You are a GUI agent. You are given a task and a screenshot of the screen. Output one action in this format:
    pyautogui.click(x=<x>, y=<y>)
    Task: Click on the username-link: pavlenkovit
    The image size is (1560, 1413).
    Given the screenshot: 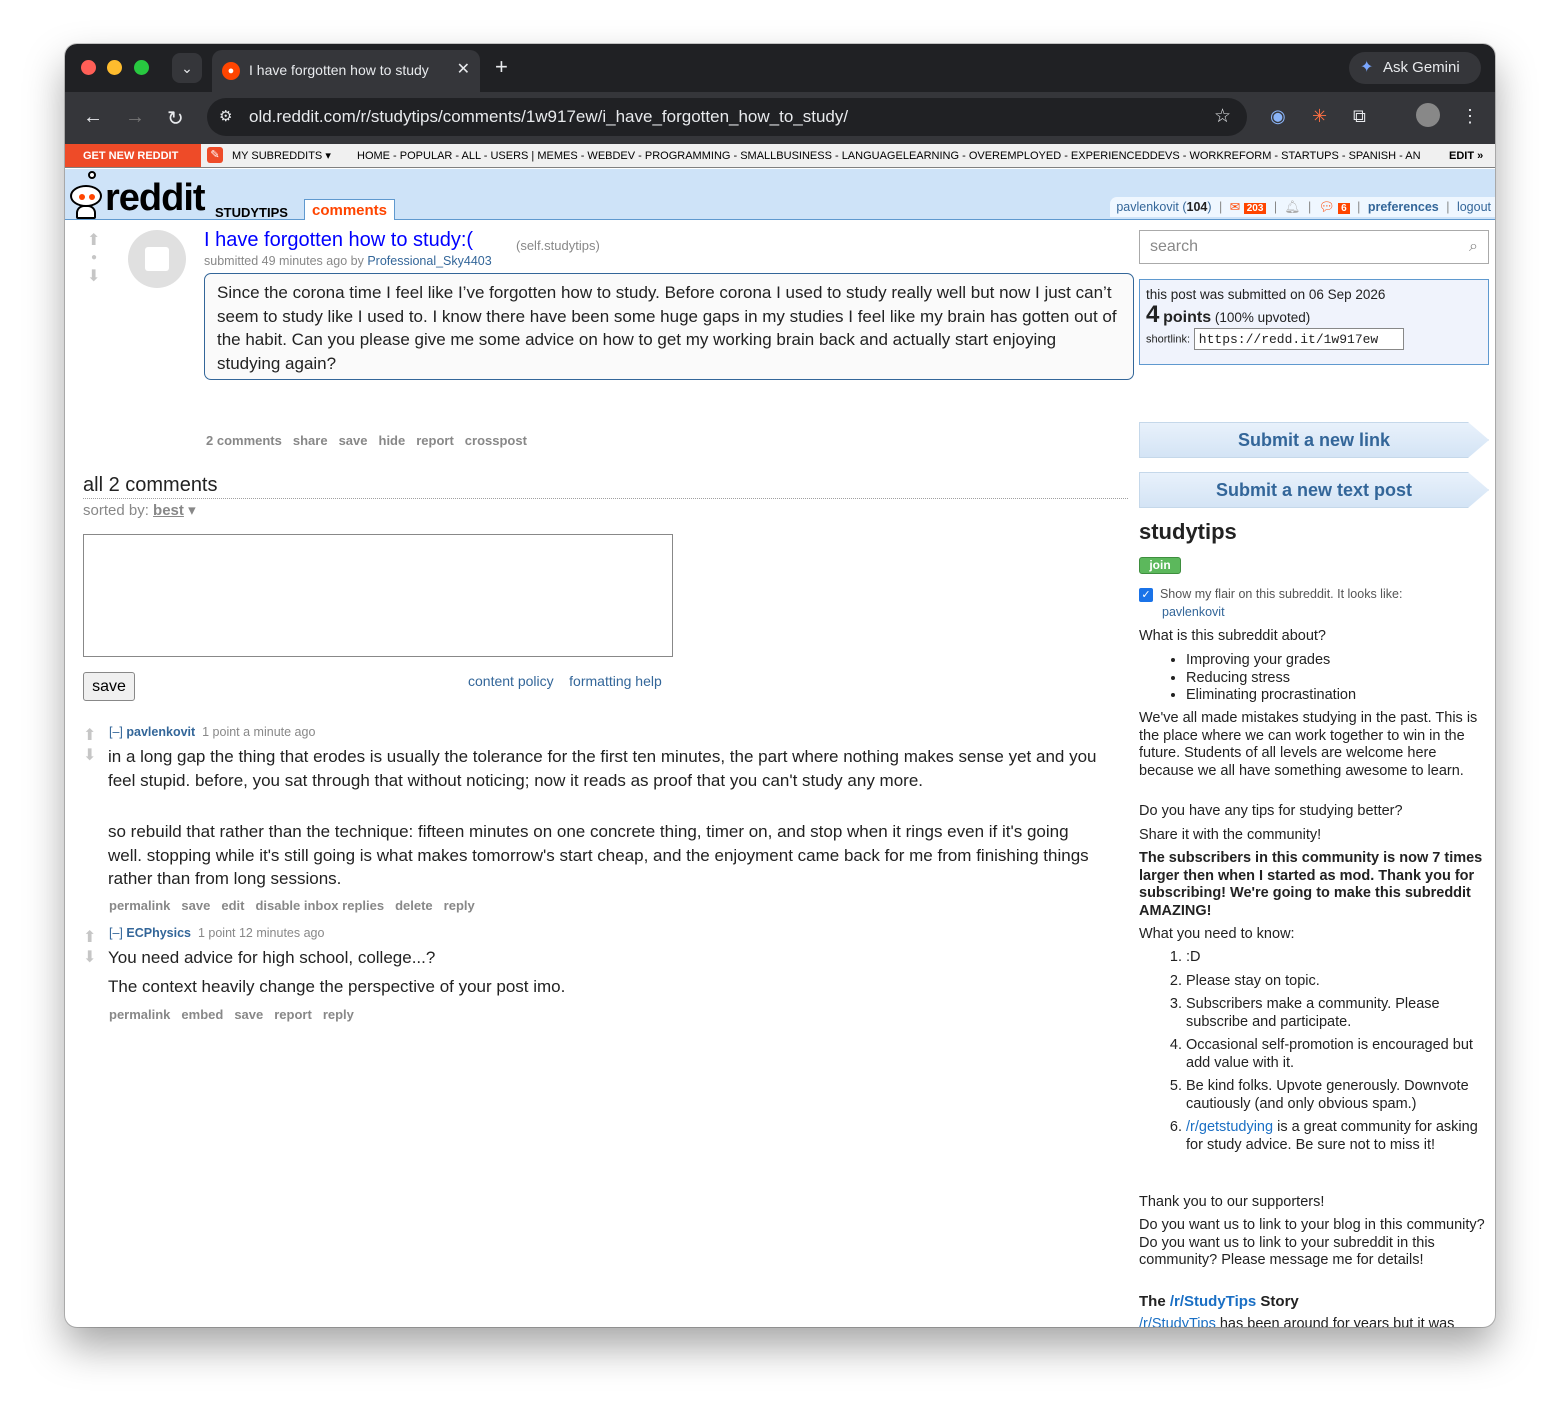 What is the action you would take?
    pyautogui.click(x=1147, y=207)
    